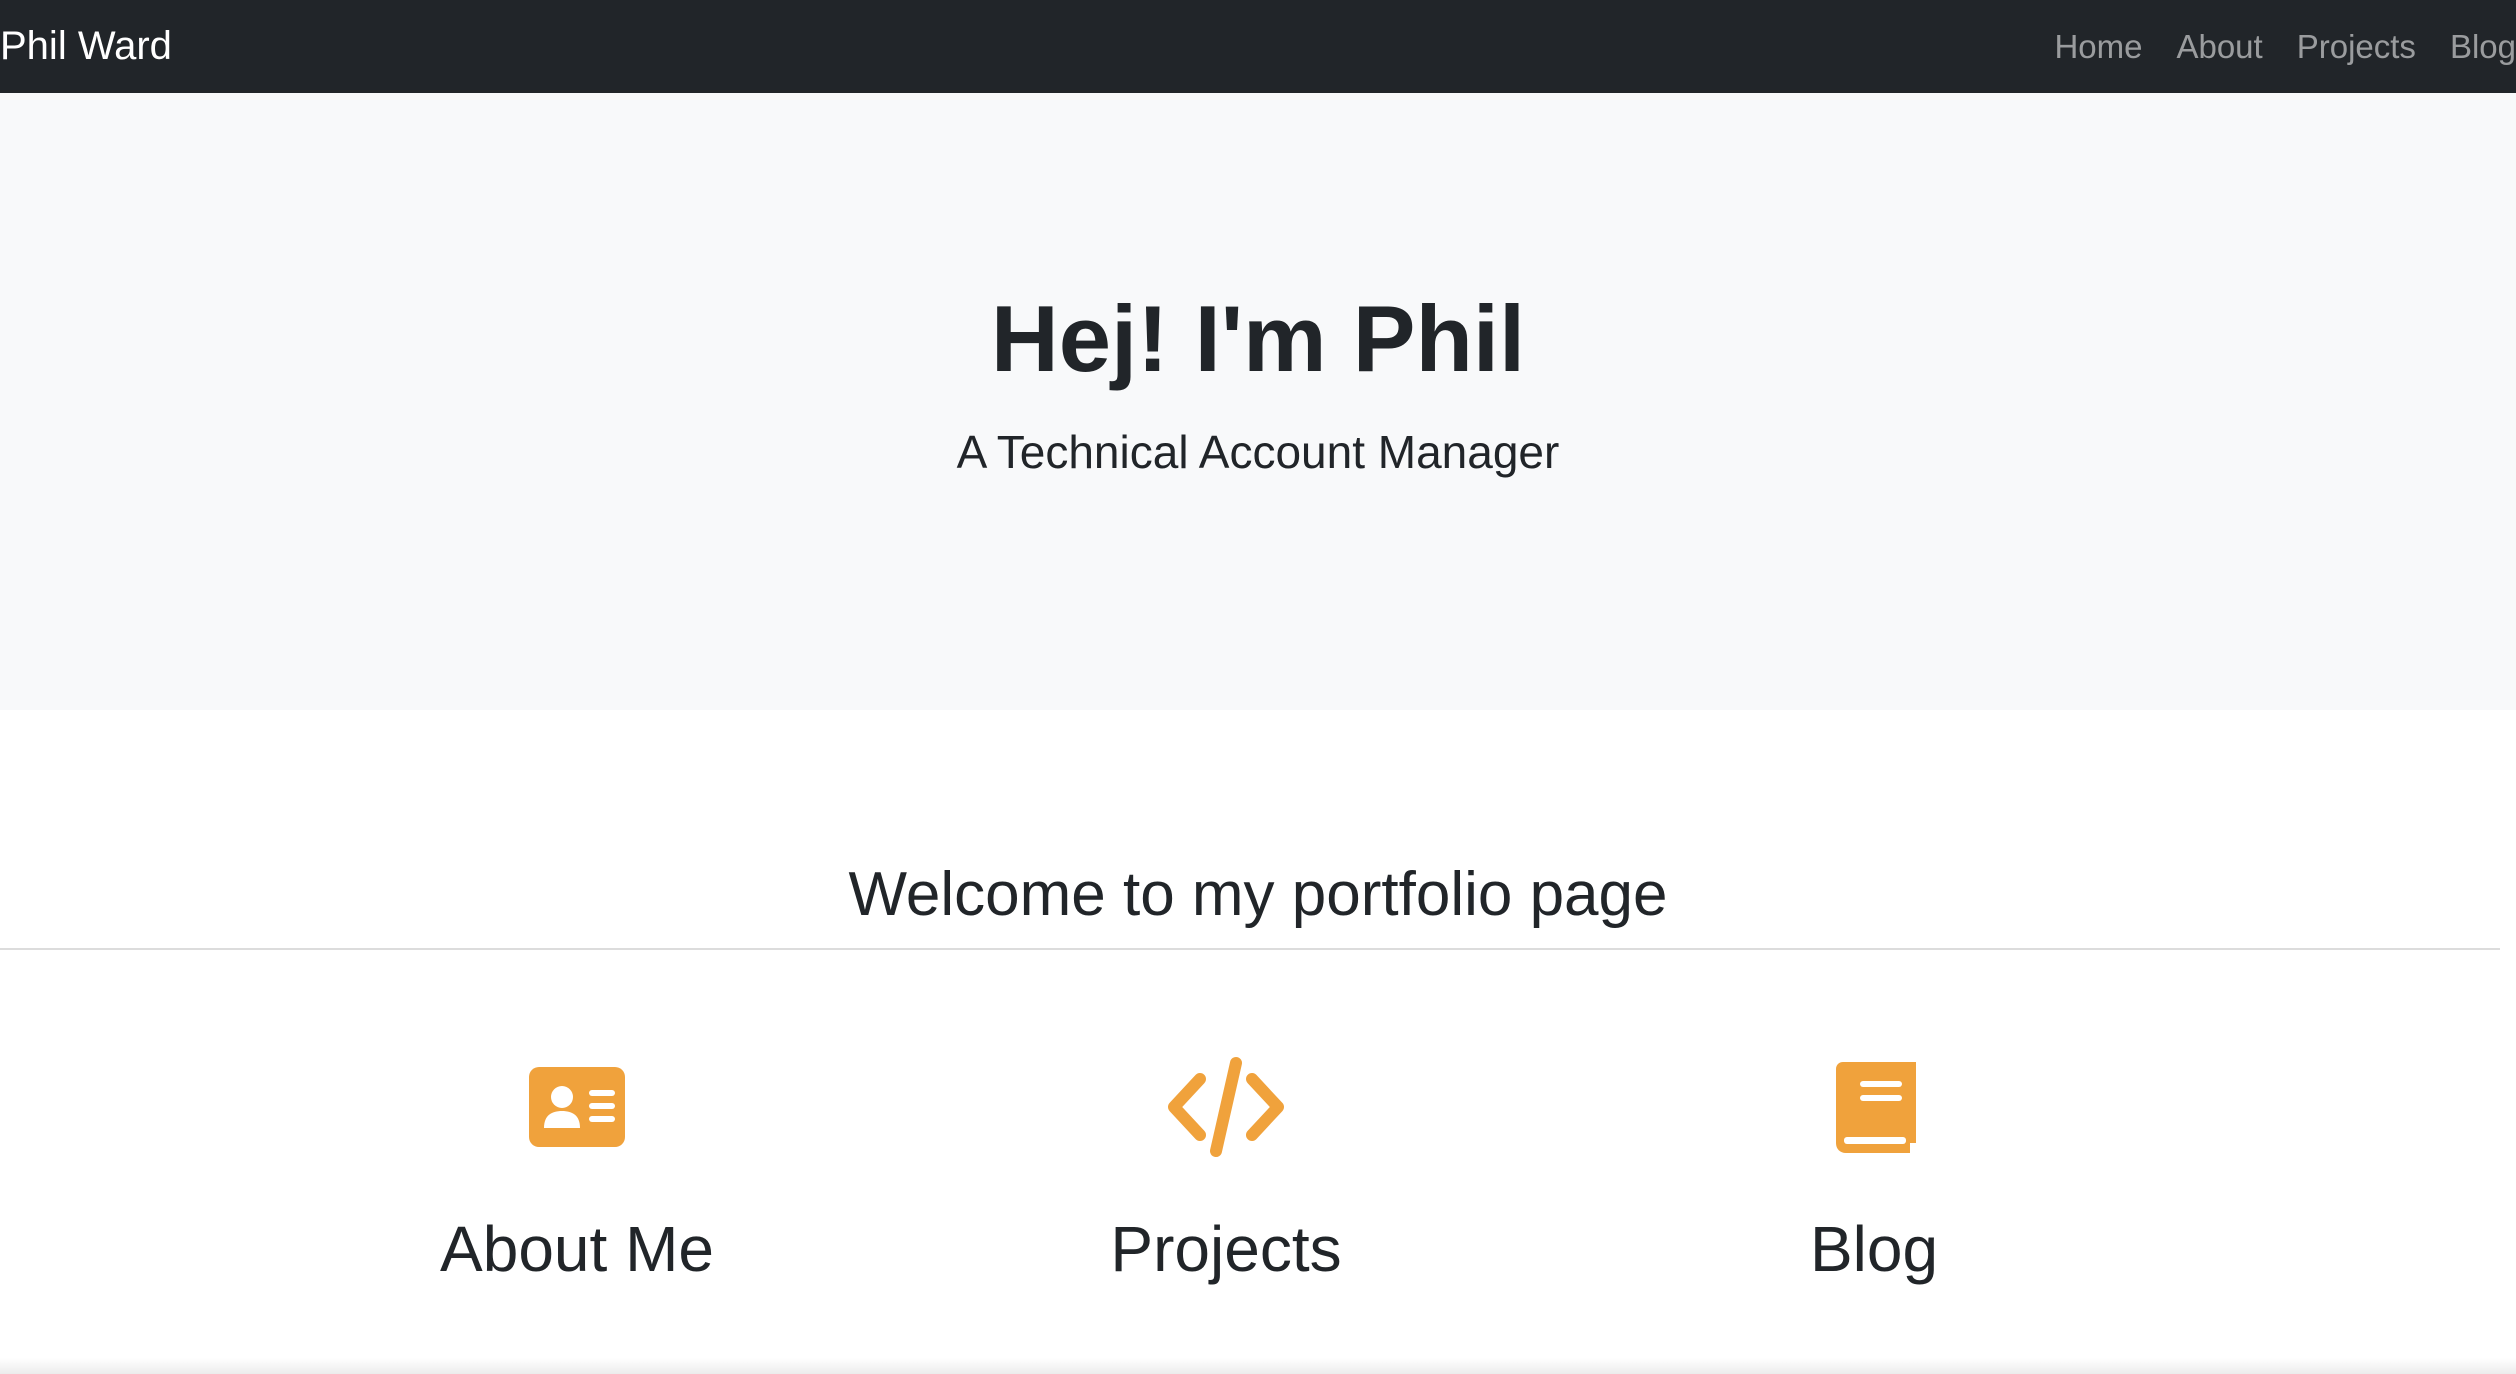  I want to click on brand-link: Phil Ward, so click(86, 46).